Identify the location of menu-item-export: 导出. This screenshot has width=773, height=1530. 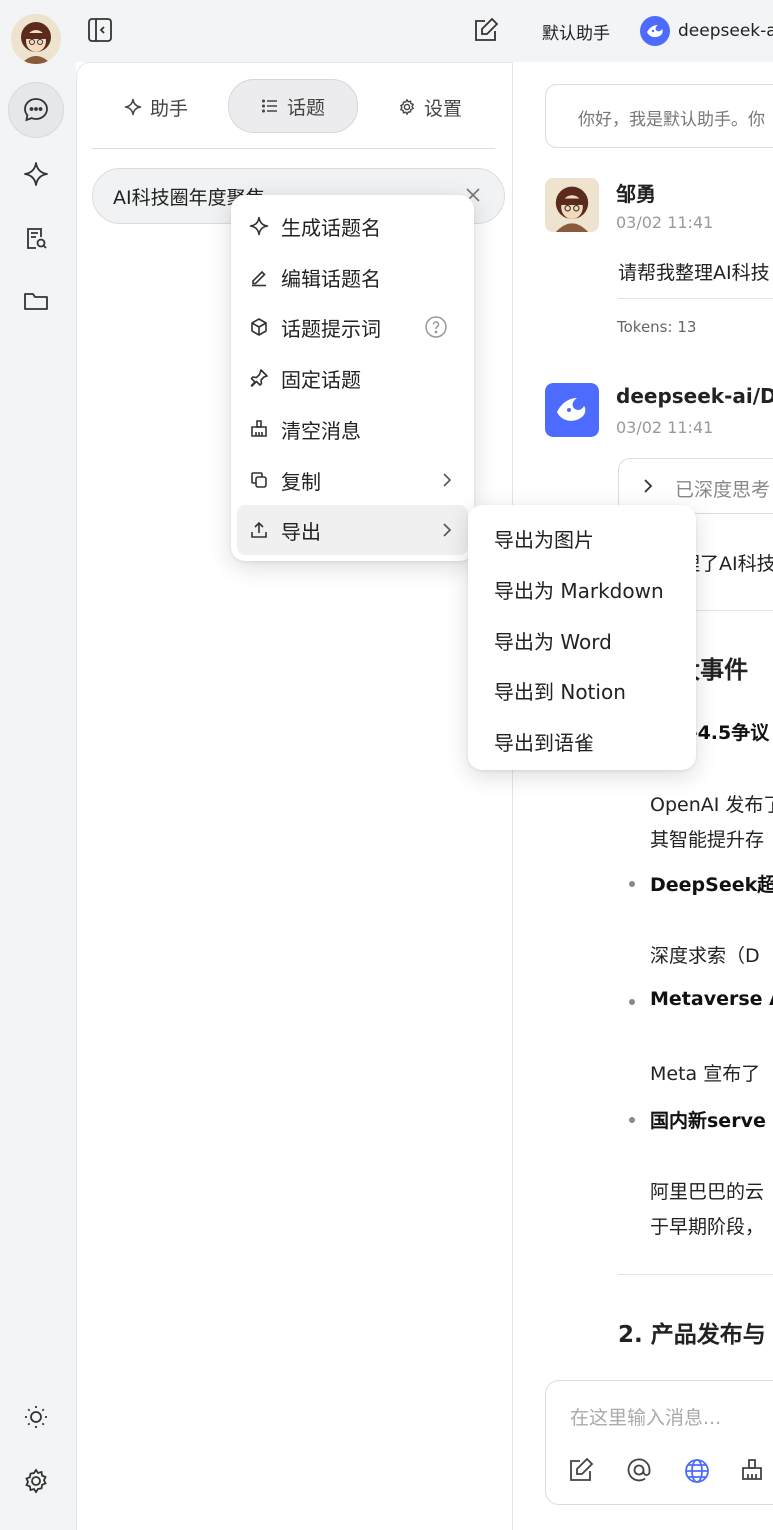
(352, 530).